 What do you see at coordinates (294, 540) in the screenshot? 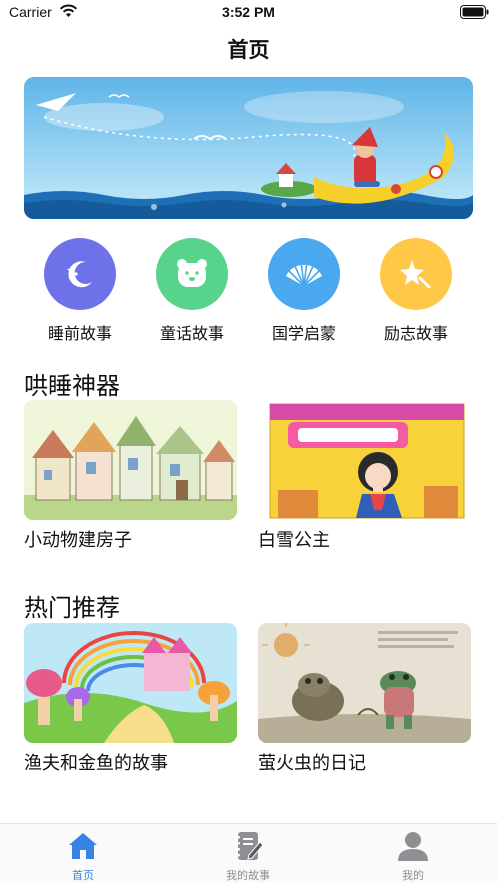
I see `story-title: 白雪公主` at bounding box center [294, 540].